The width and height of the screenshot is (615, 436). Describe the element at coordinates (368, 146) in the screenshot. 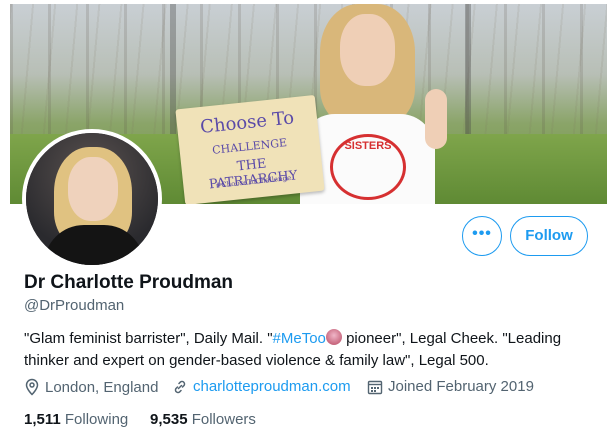

I see `shirt-text: SISTERS` at that location.